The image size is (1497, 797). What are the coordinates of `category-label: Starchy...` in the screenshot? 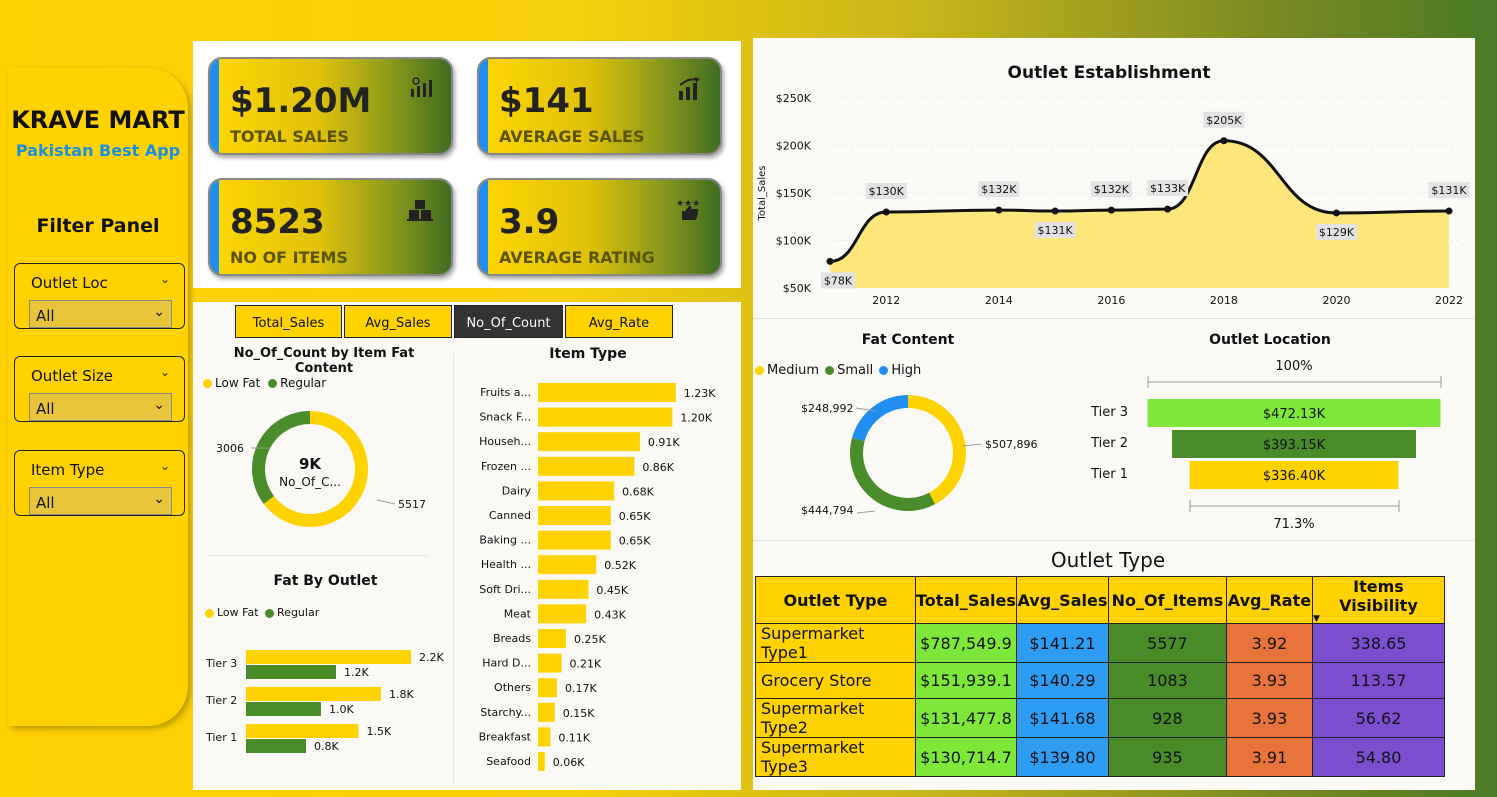 It's located at (505, 712).